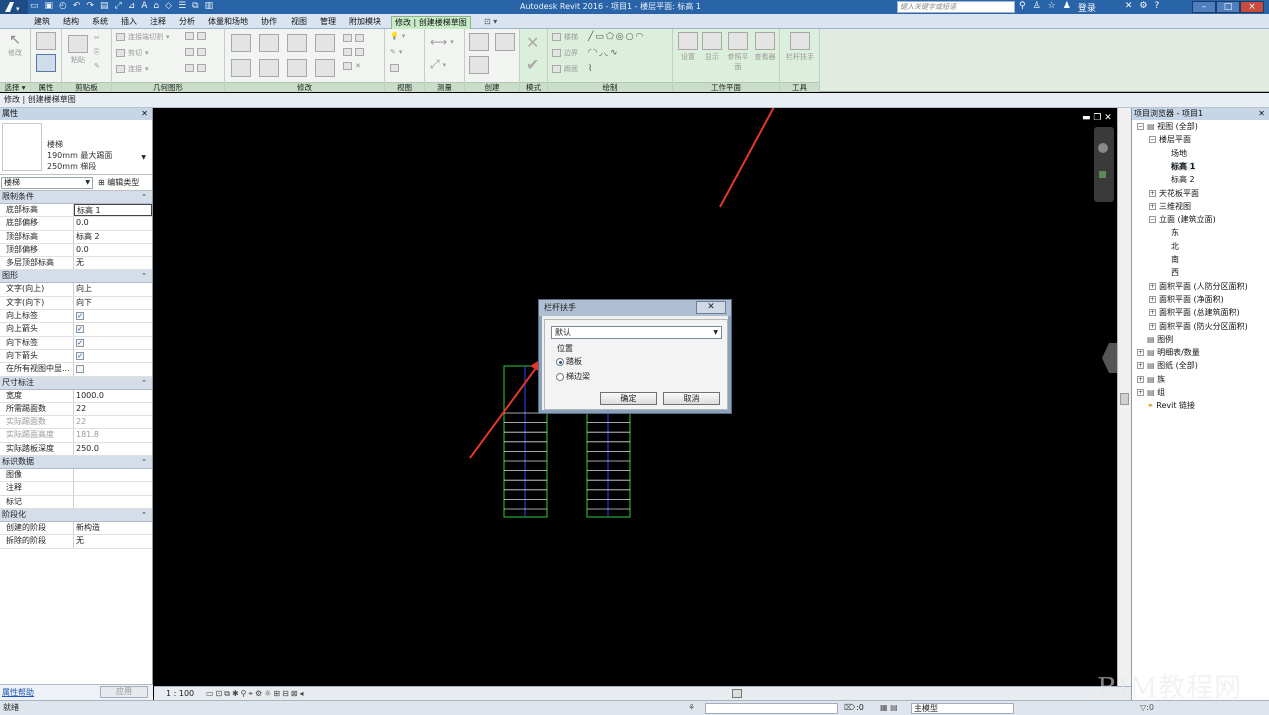 The width and height of the screenshot is (1269, 715). What do you see at coordinates (104, 7) in the screenshot?
I see `print-icon: ▤` at bounding box center [104, 7].